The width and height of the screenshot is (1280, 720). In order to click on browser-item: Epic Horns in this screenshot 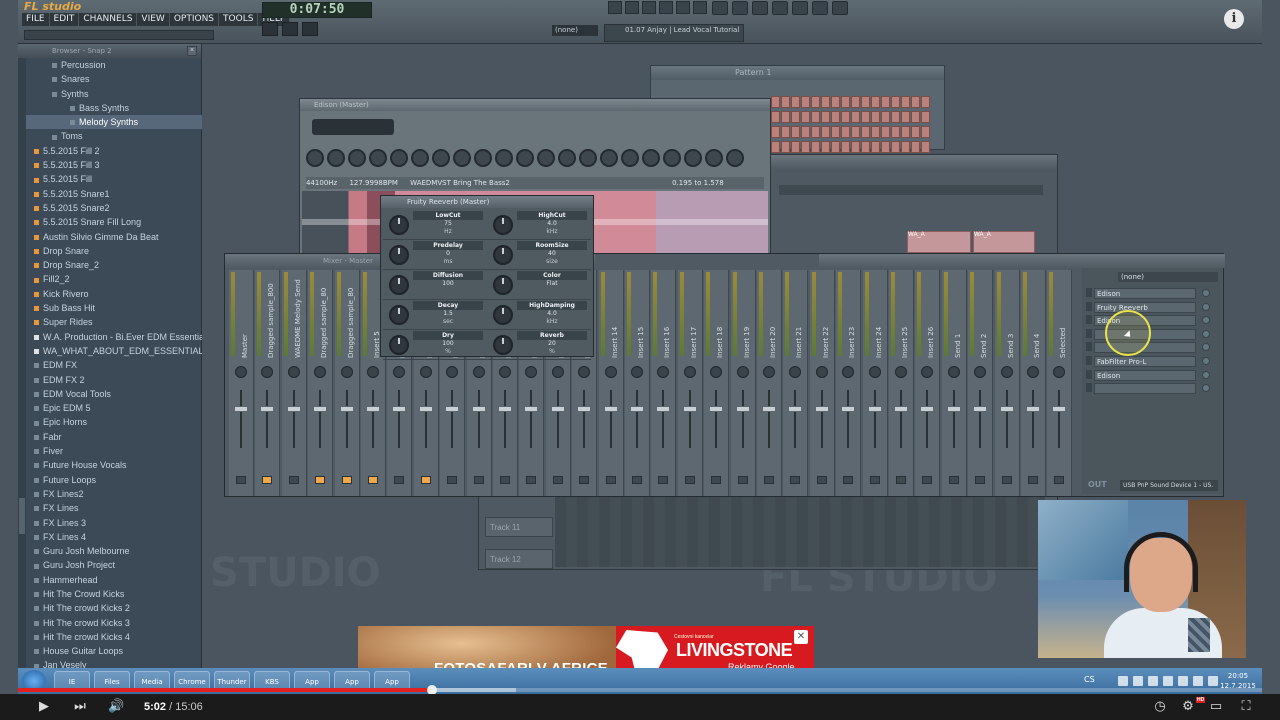, I will do `click(114, 422)`.